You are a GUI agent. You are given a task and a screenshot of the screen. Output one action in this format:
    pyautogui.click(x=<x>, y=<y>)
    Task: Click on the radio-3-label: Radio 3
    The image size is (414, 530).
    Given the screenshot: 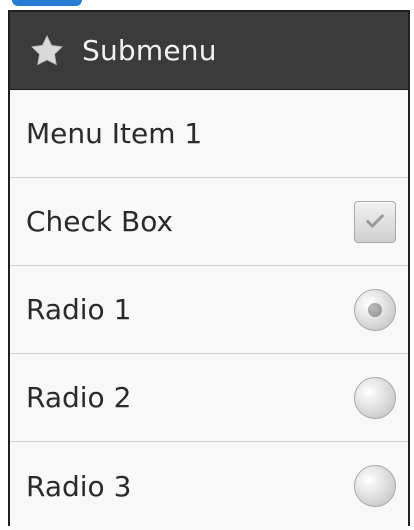 What is the action you would take?
    pyautogui.click(x=79, y=486)
    